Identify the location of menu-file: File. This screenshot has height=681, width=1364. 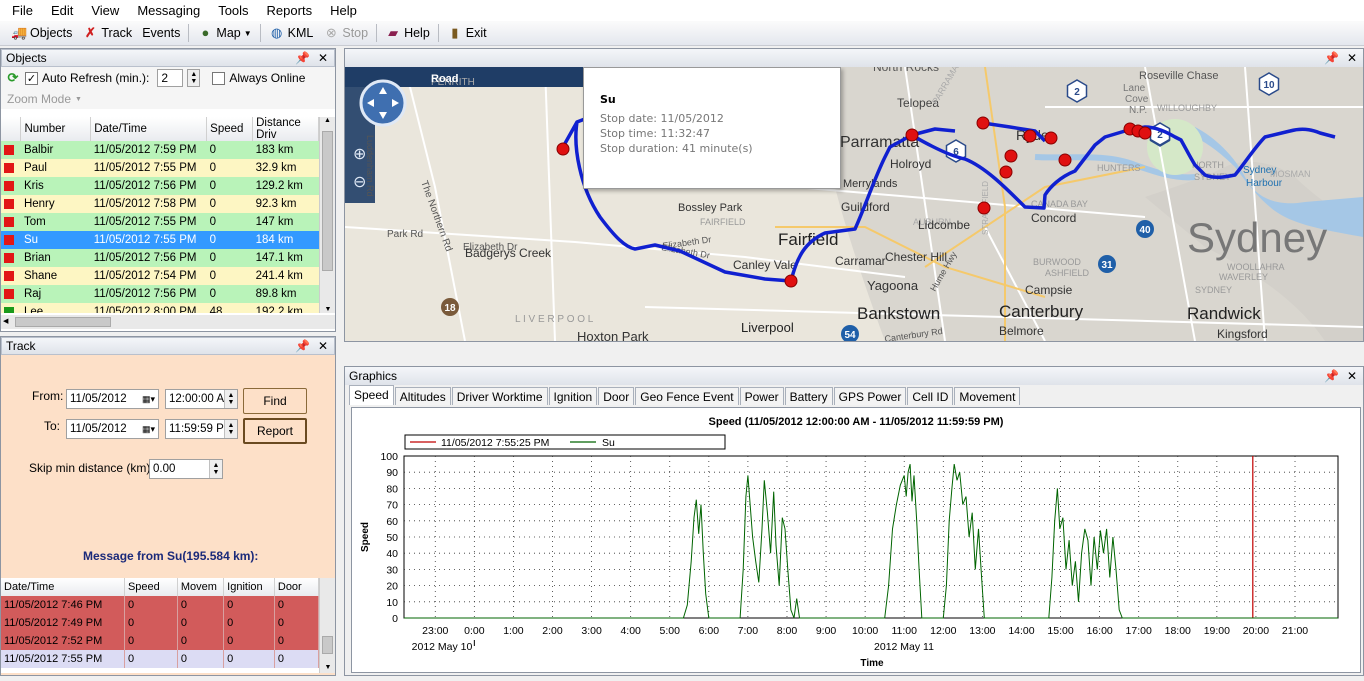
(19, 10).